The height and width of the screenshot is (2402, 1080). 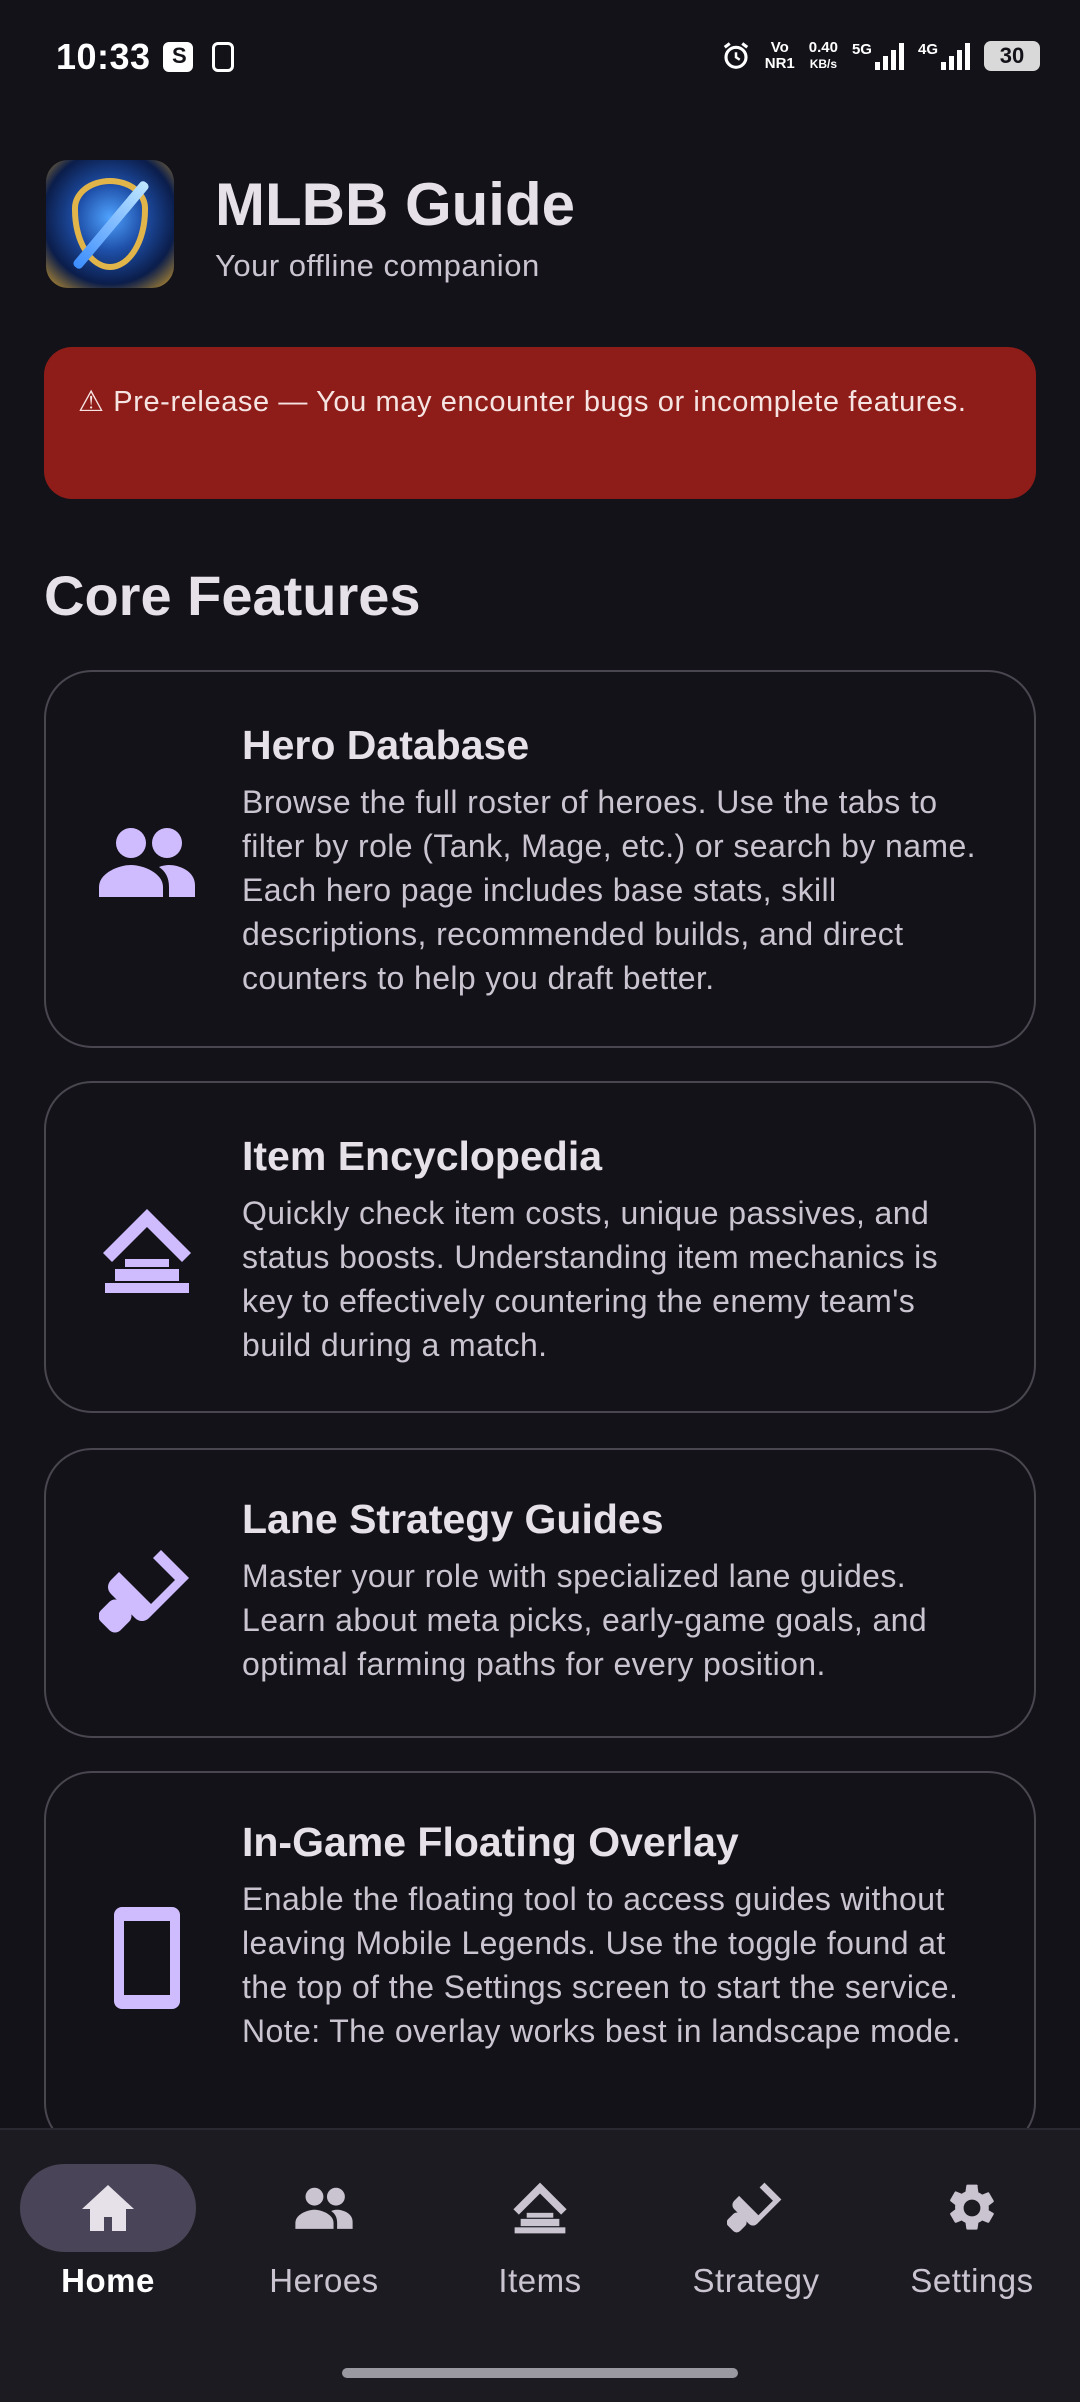 I want to click on nav-label: Home, so click(x=108, y=2280).